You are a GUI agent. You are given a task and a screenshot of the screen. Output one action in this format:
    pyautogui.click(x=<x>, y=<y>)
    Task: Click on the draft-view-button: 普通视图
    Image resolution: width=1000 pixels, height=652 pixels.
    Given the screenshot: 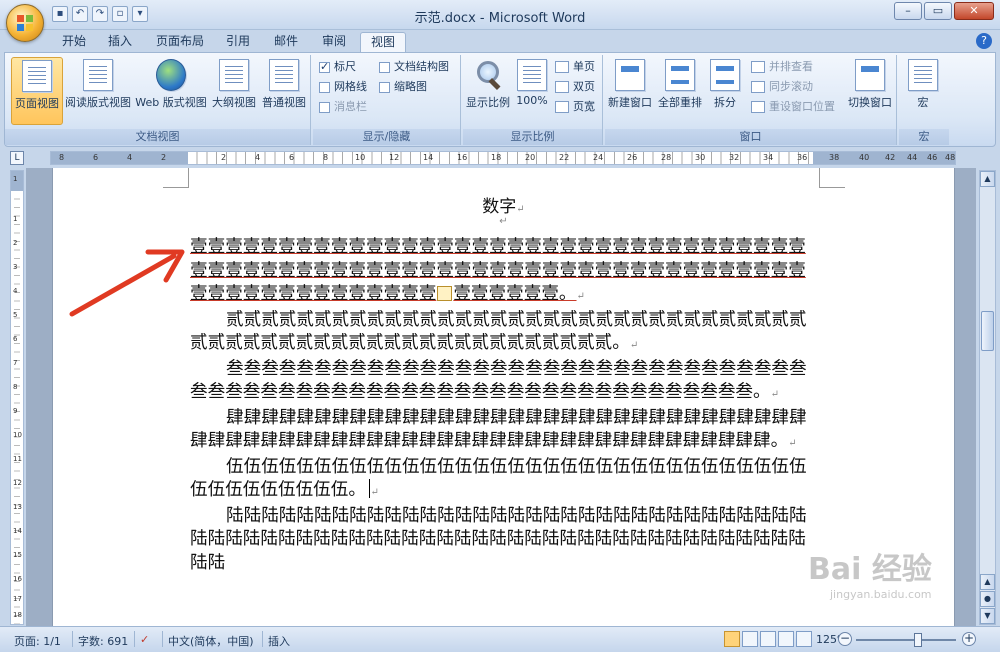 What is the action you would take?
    pyautogui.click(x=284, y=91)
    